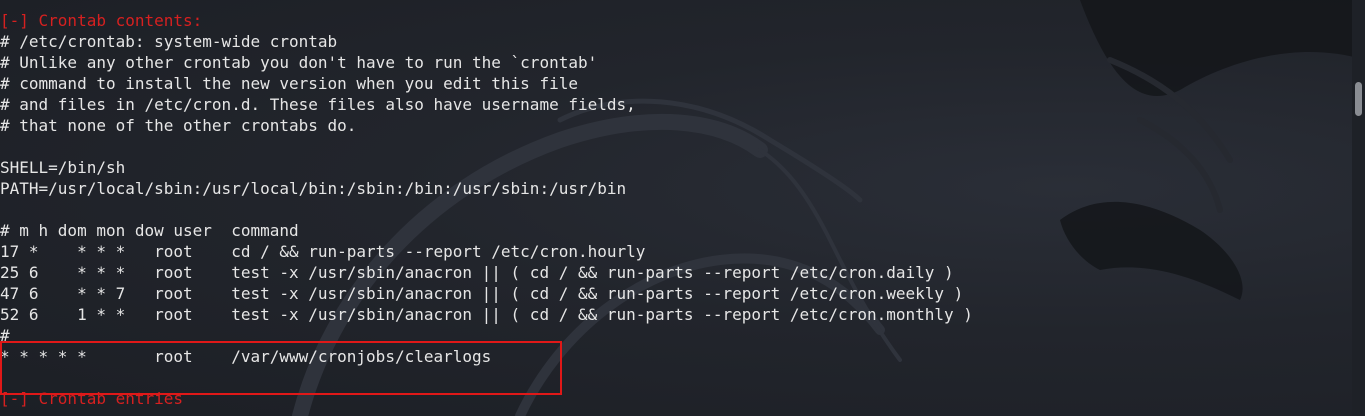 This screenshot has width=1365, height=416. What do you see at coordinates (169, 41) in the screenshot?
I see `output-line: # /etc/crontab: system-wide crontab` at bounding box center [169, 41].